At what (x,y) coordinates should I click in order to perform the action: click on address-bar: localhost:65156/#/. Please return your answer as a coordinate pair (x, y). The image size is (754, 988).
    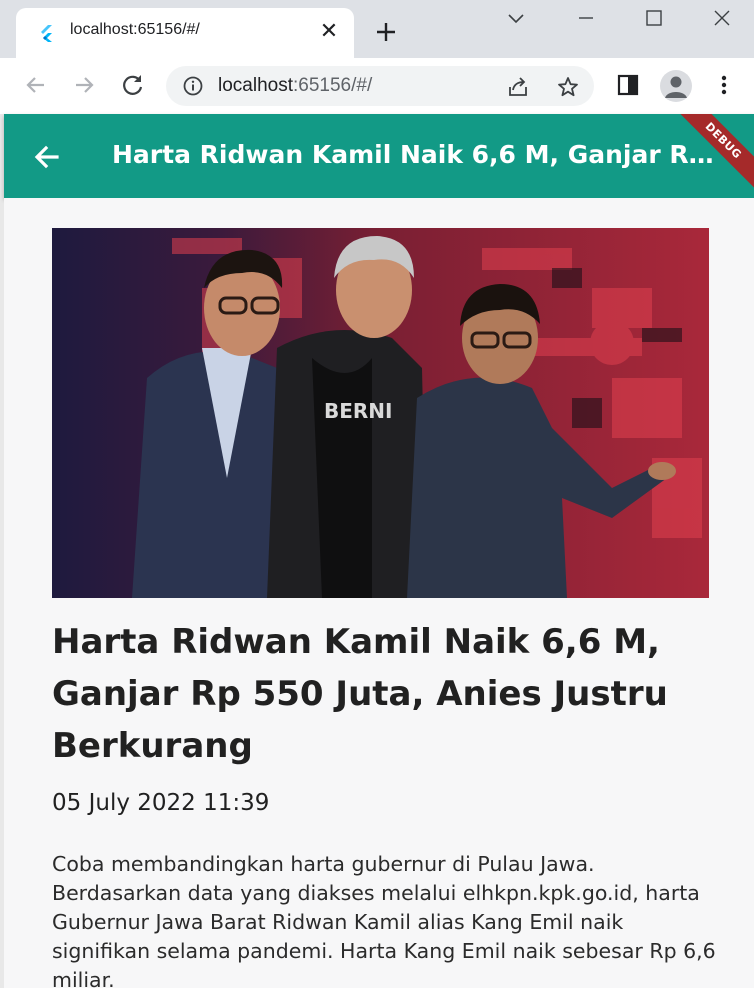
    Looking at the image, I should click on (380, 86).